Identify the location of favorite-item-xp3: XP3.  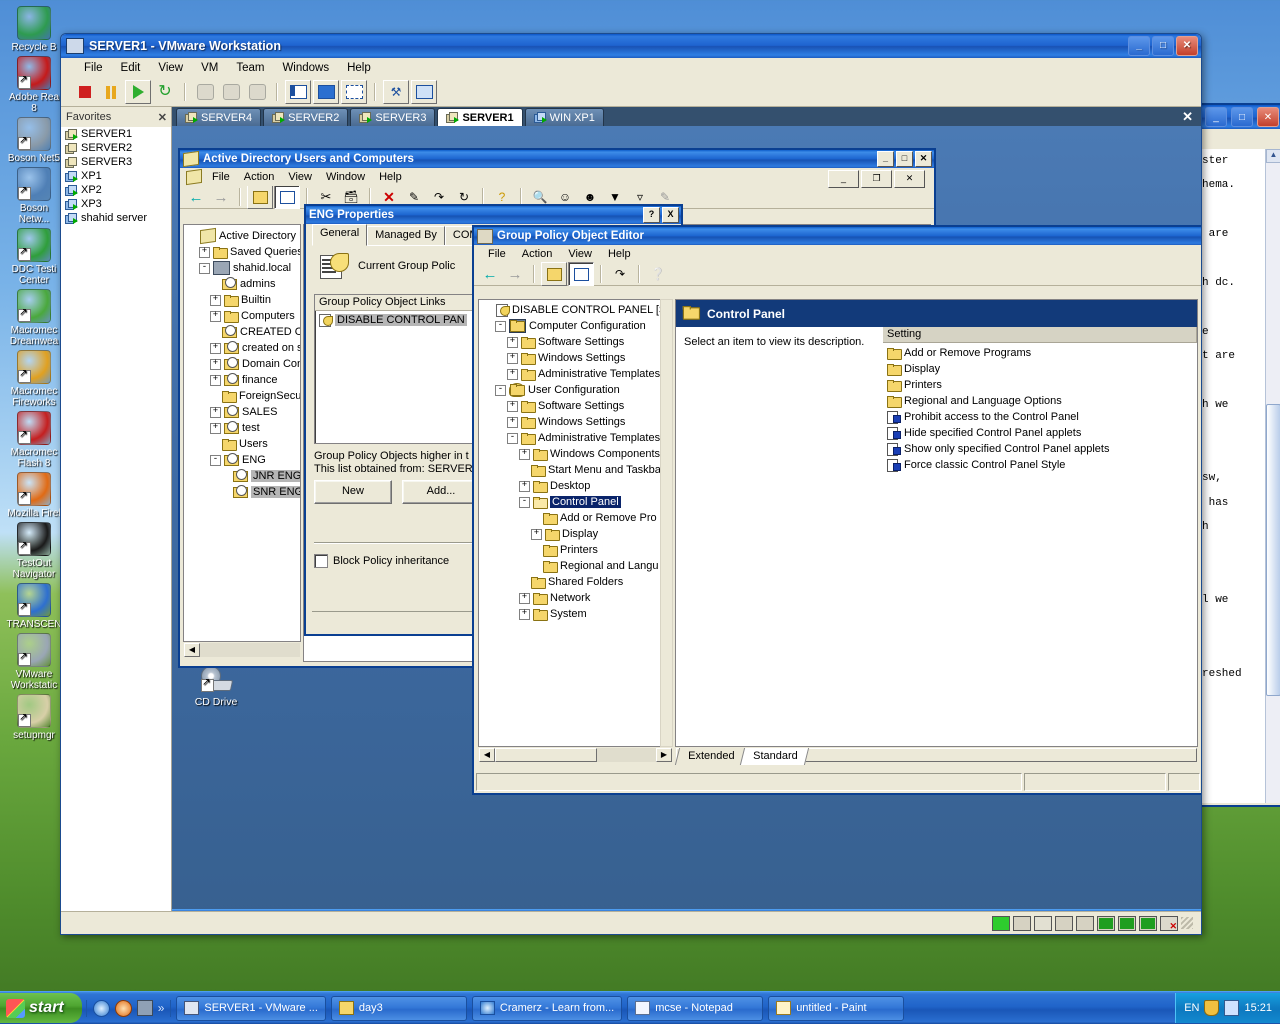
(116, 204).